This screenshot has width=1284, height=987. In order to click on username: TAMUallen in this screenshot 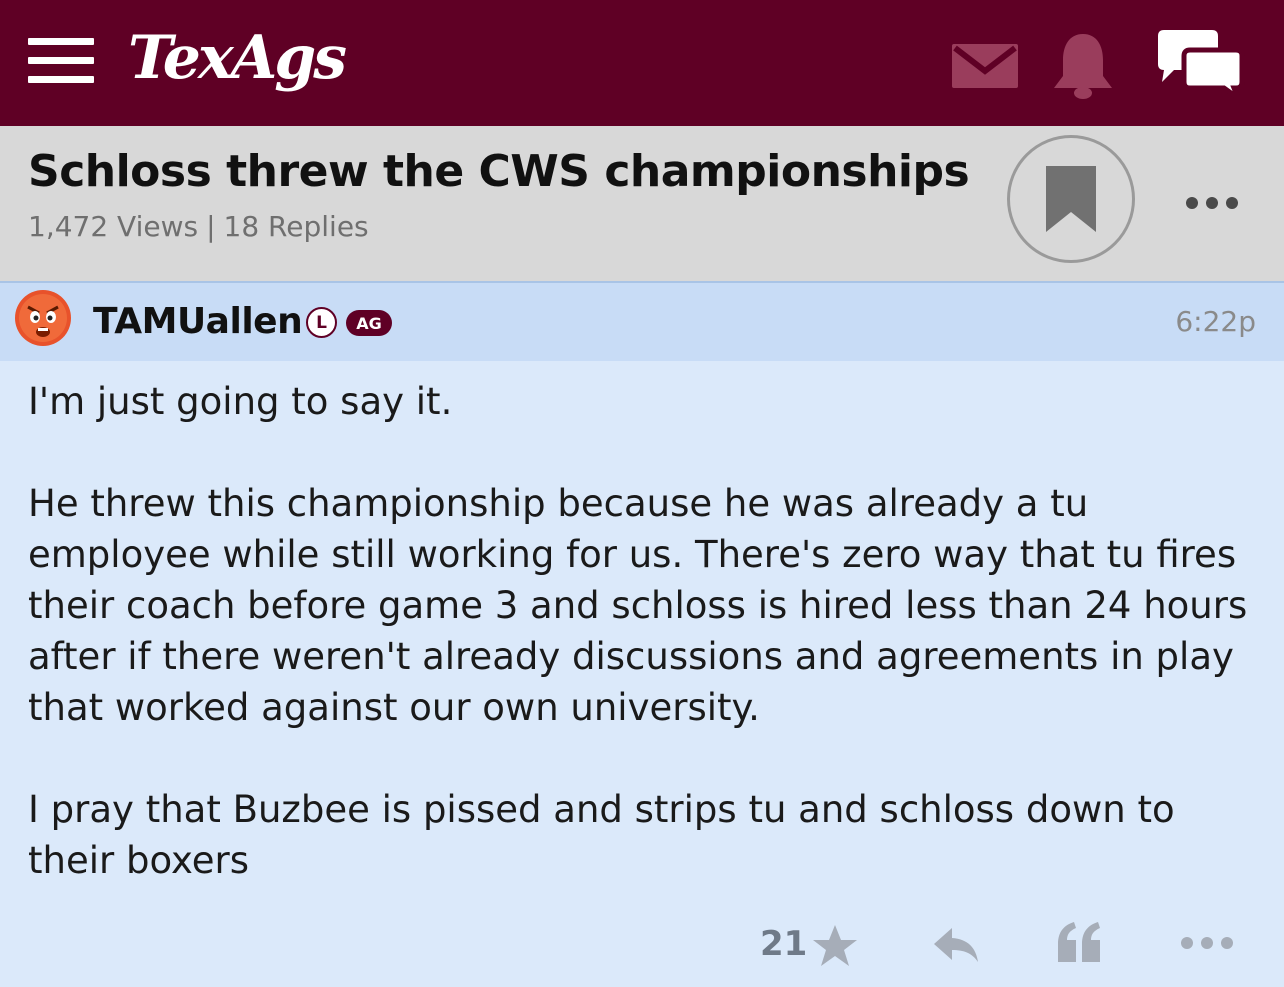, I will do `click(198, 321)`.